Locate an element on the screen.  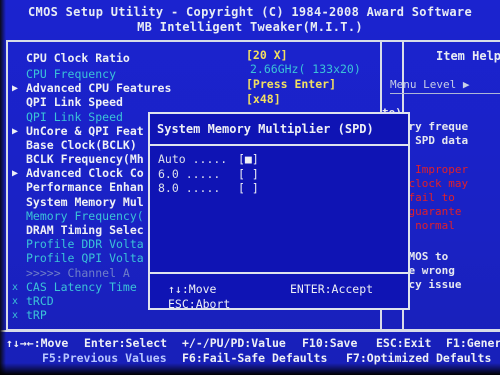
option-6-0-checkbox: [ ] is located at coordinates (248, 174).